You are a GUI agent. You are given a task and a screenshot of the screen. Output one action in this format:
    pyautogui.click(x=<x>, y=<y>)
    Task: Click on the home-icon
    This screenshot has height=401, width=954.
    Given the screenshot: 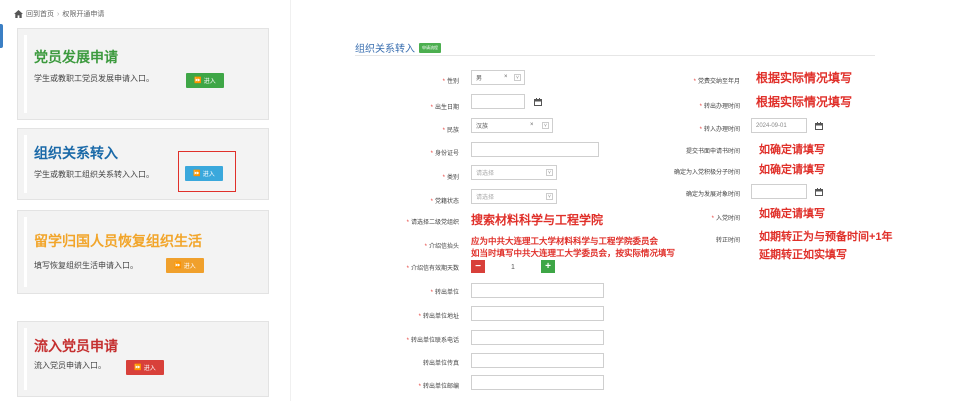 What is the action you would take?
    pyautogui.click(x=18, y=14)
    